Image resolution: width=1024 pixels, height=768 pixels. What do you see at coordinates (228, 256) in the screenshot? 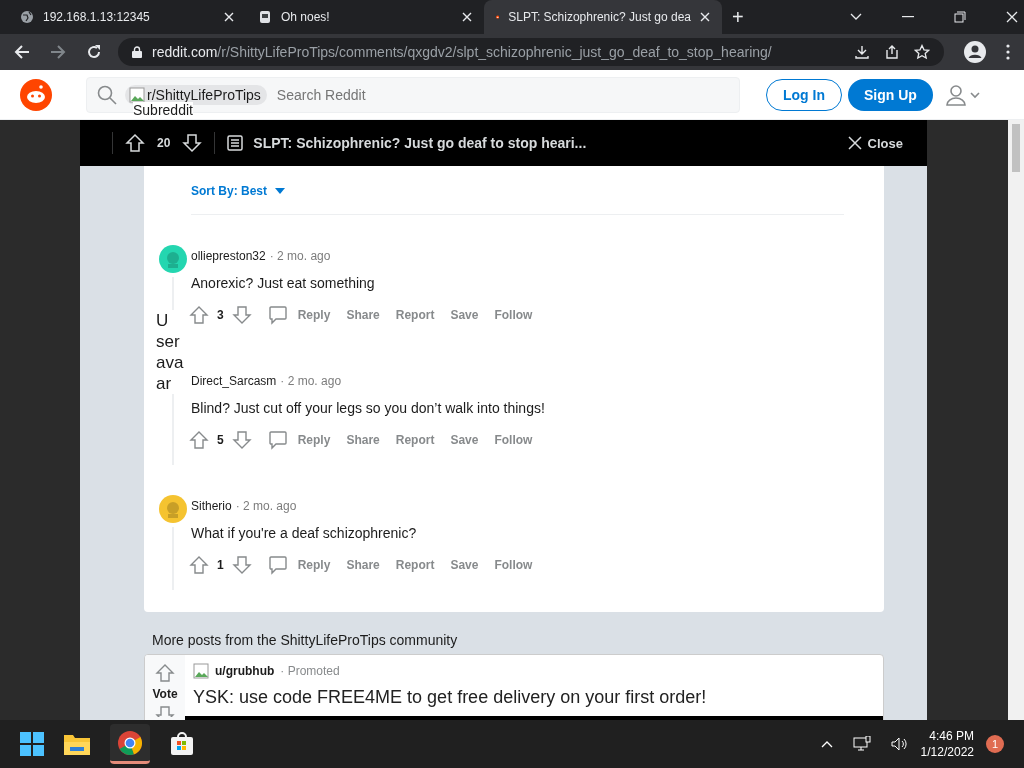
I see `username: olliepreston32` at bounding box center [228, 256].